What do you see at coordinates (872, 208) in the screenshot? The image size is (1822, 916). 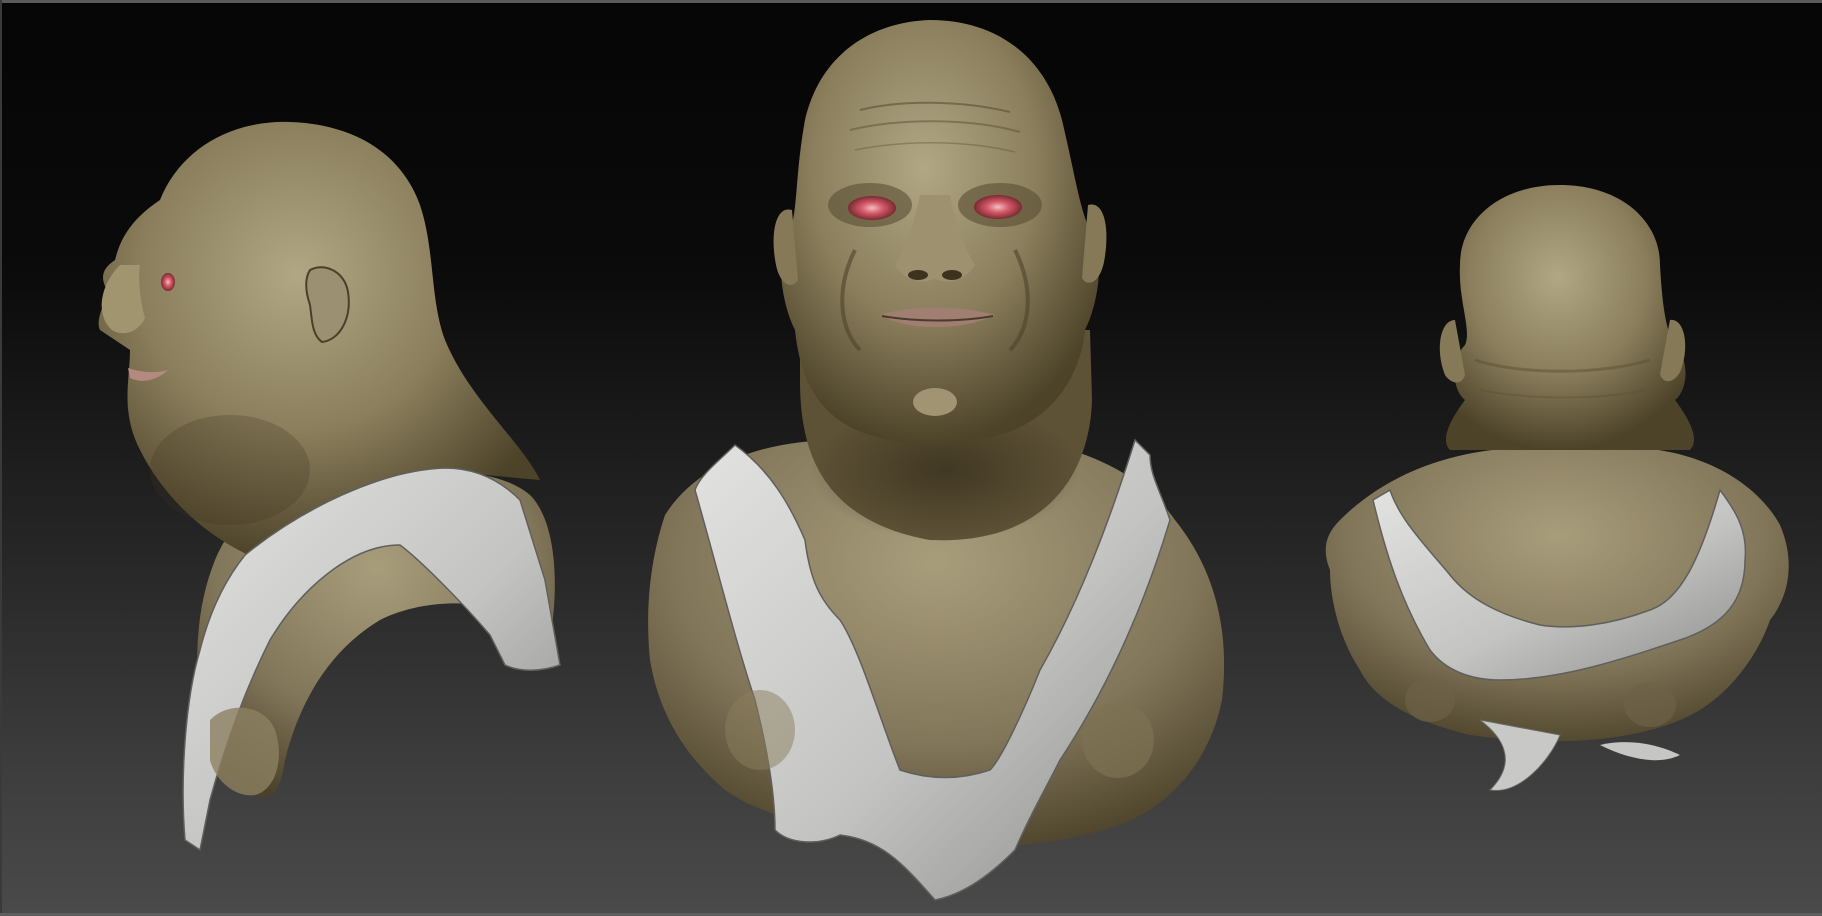 I see `front-view-left-eye` at bounding box center [872, 208].